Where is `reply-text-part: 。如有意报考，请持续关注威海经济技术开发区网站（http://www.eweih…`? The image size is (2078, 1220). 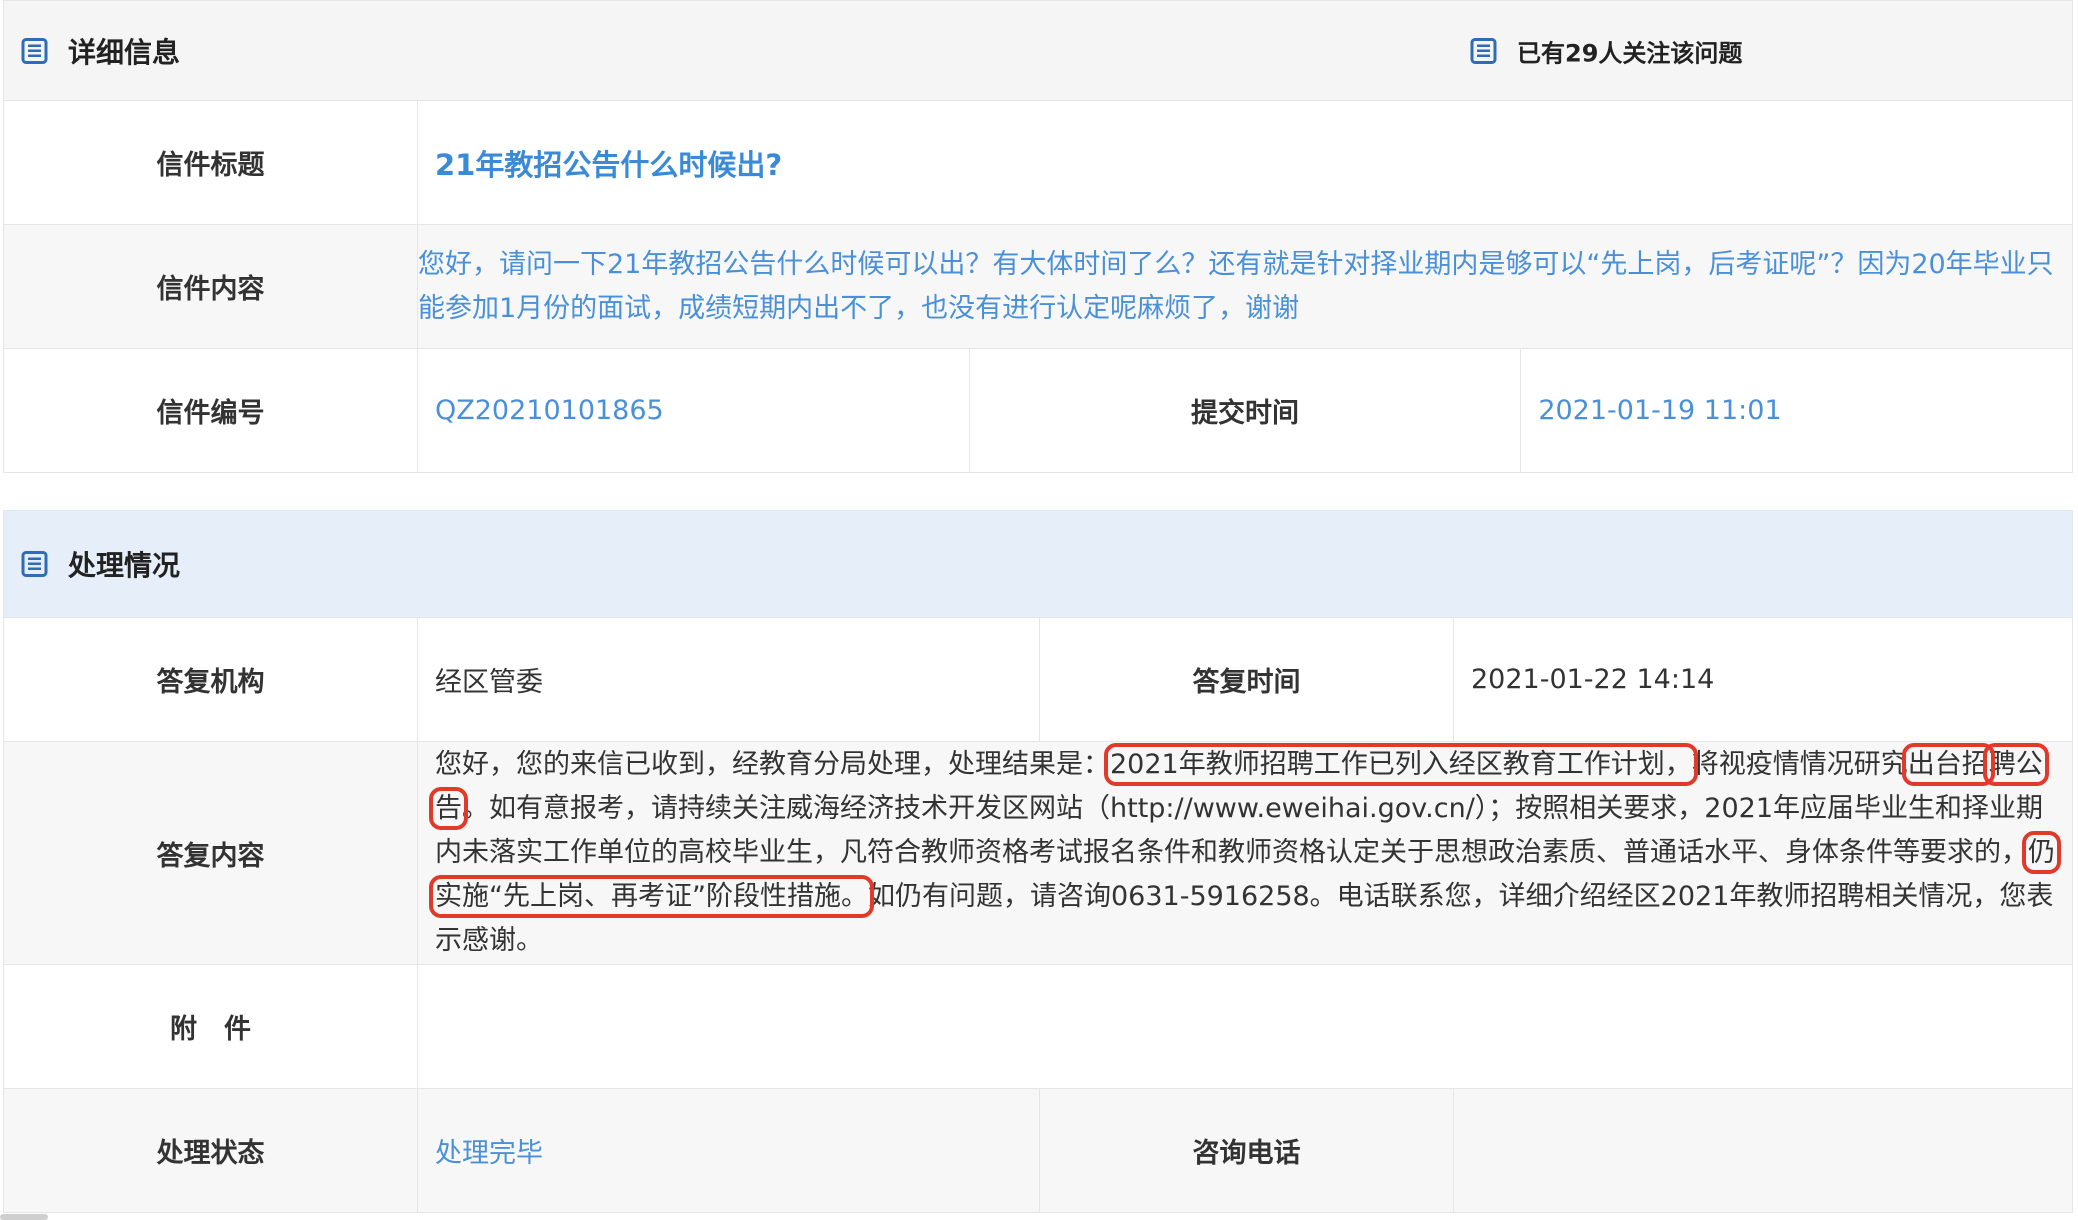
reply-text-part: 。如有意报考，请持续关注威海经济技术开发区网站（http://www.eweih… is located at coordinates (1239, 830).